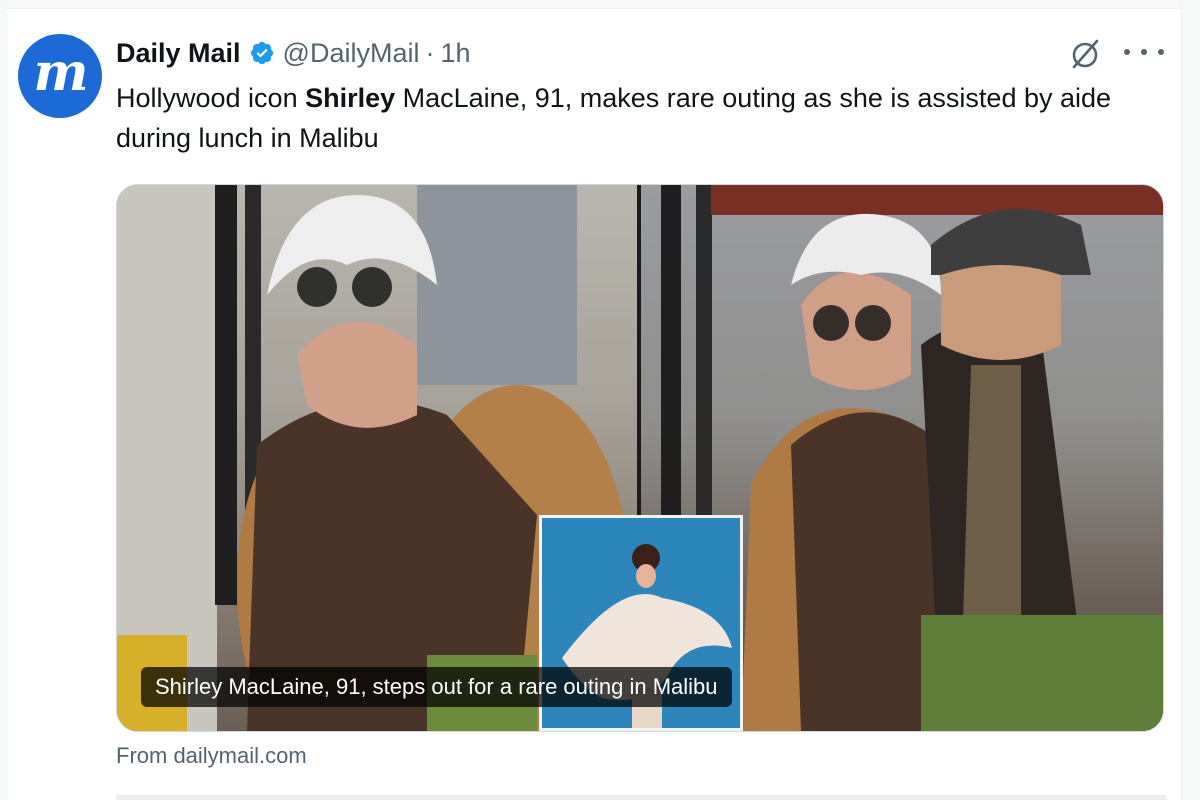 This screenshot has width=1200, height=800. I want to click on verified-badge-icon, so click(262, 53).